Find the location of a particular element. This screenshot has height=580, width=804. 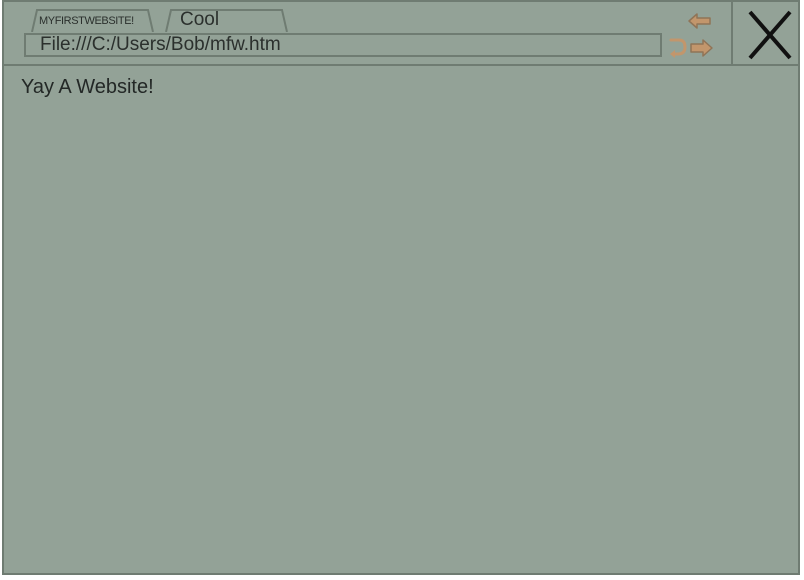

back-arrow-icon is located at coordinates (699, 21).